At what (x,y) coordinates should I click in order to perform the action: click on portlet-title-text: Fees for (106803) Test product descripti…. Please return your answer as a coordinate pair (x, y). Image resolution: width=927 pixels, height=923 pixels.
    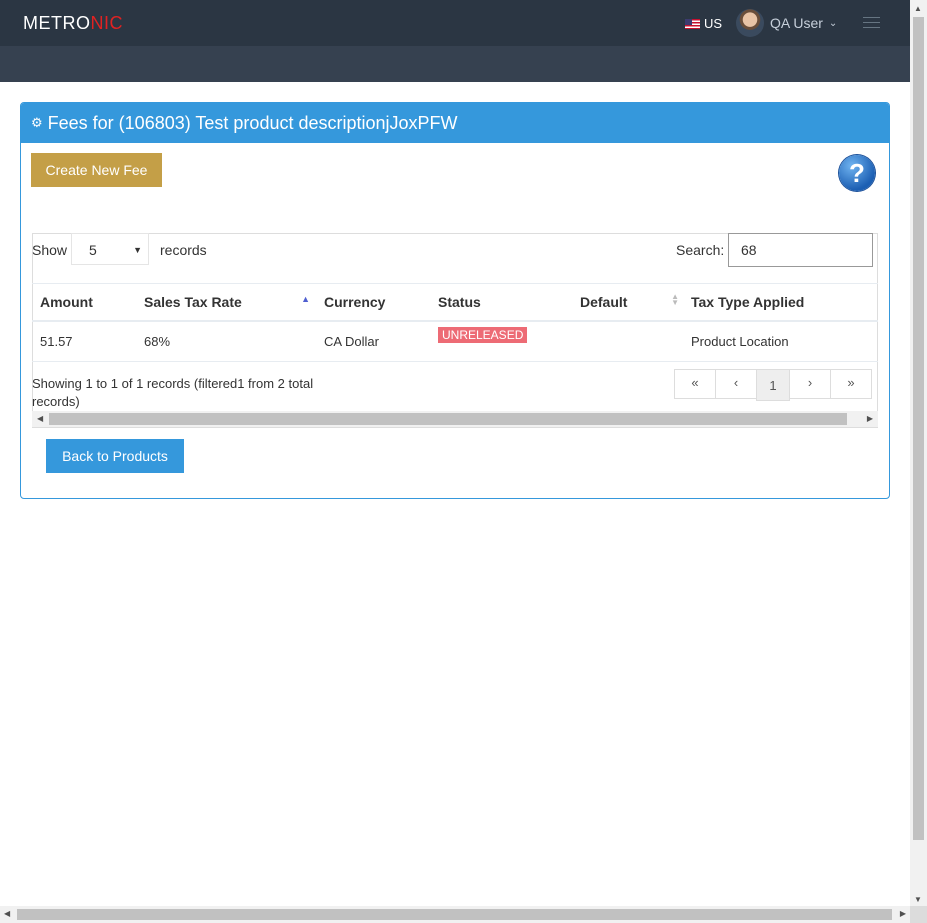
    Looking at the image, I should click on (252, 122).